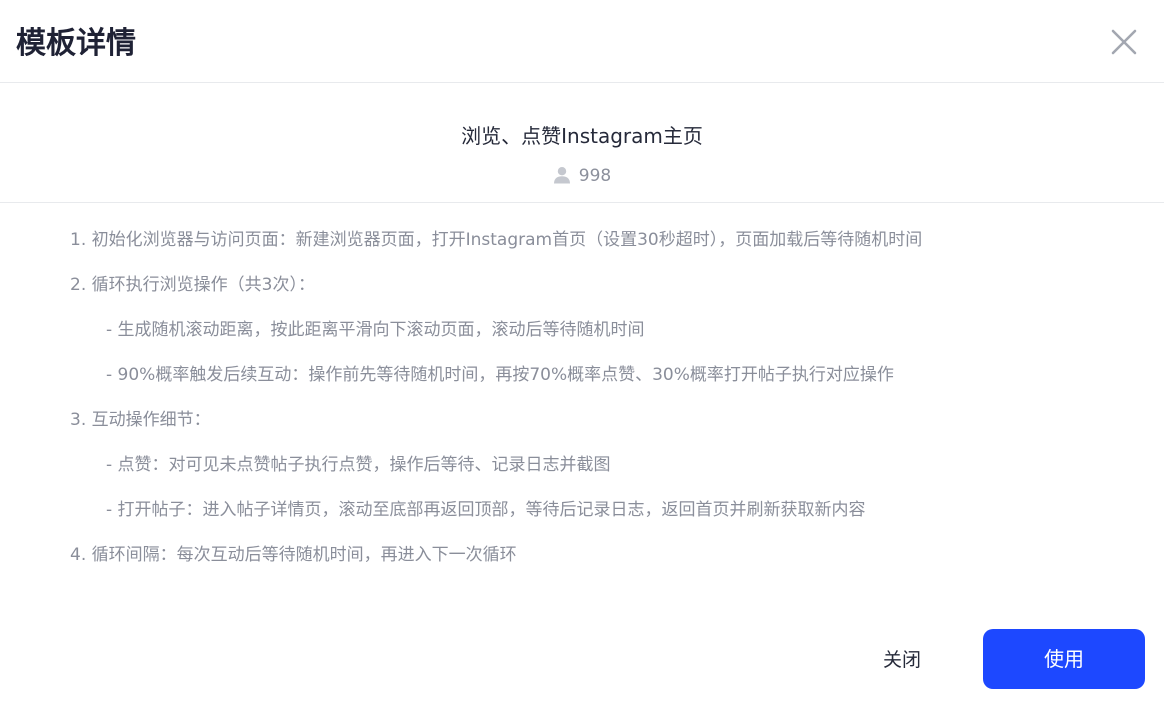 The width and height of the screenshot is (1164, 710). Describe the element at coordinates (902, 660) in the screenshot. I see `close-button: 关闭` at that location.